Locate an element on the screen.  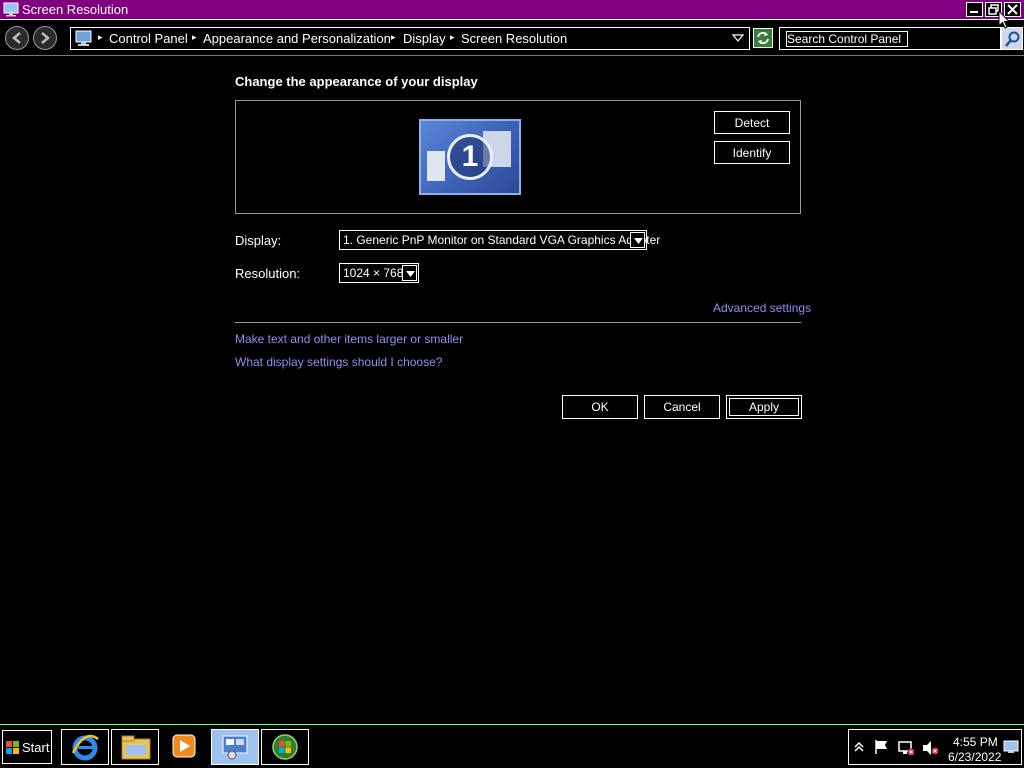
ok-label: OK is located at coordinates (600, 407).